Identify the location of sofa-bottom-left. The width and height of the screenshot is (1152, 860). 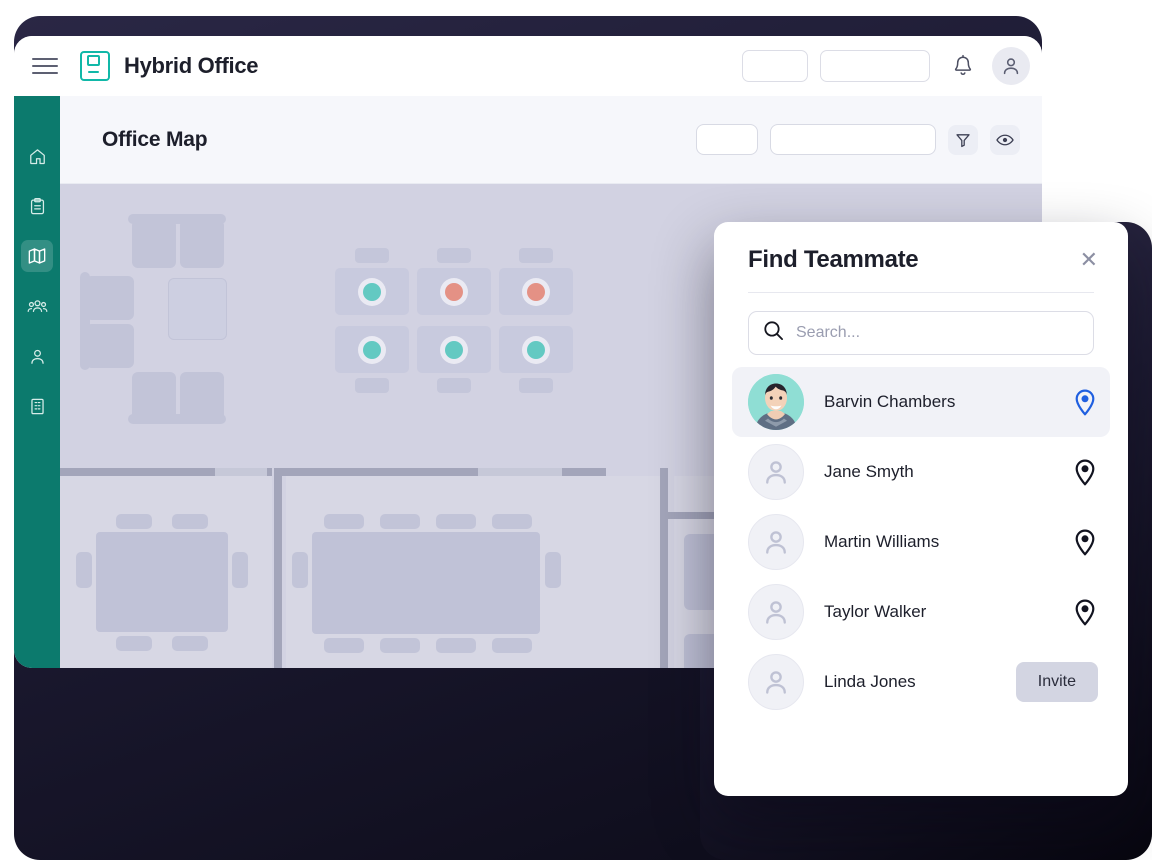
(154, 395).